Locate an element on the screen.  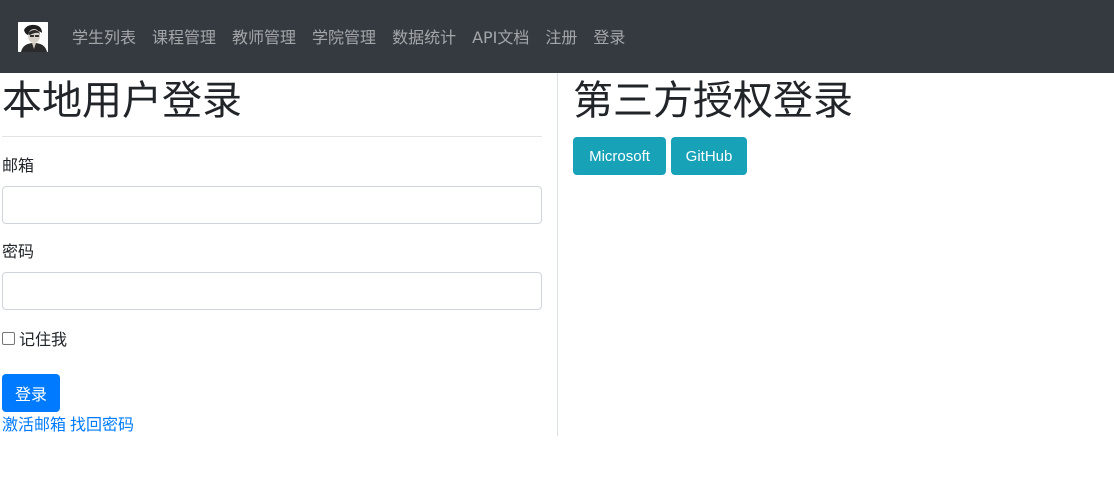
avatar-icon is located at coordinates (33, 37).